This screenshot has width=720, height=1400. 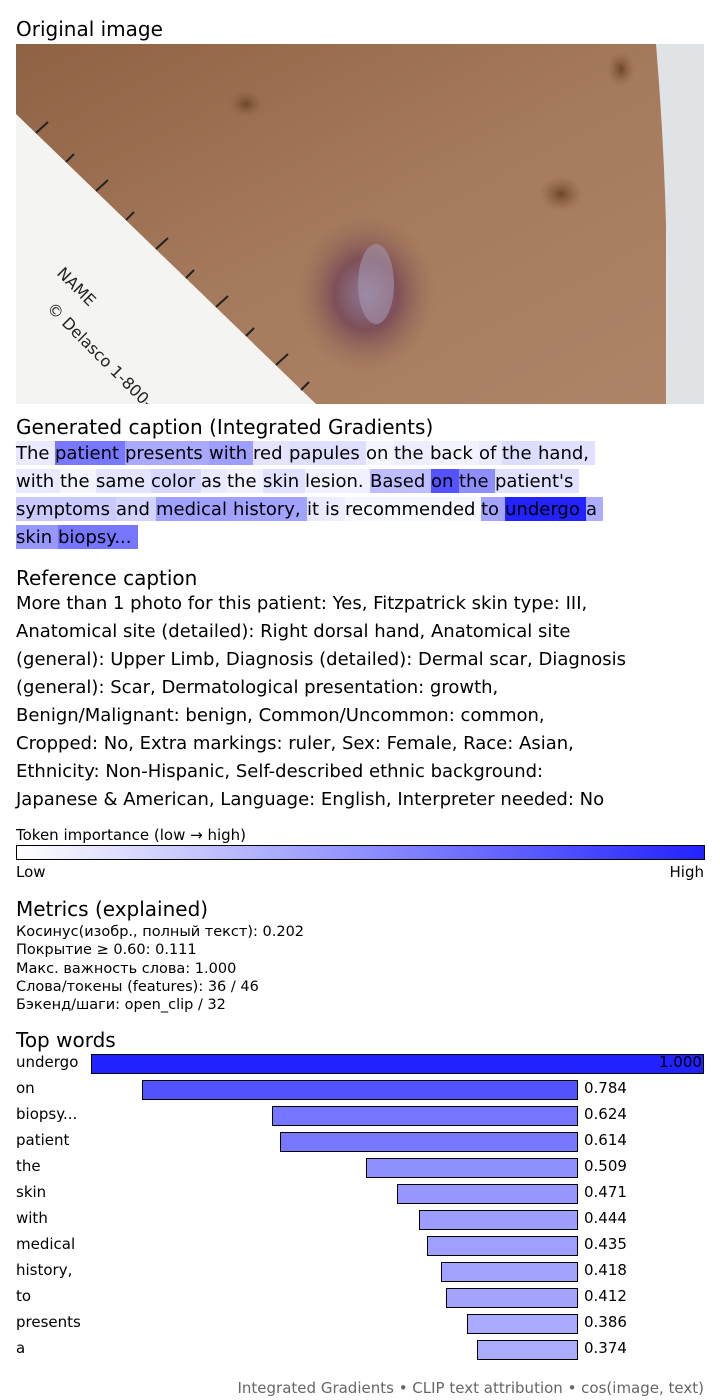 I want to click on reference-caption-title: Reference caption, so click(x=107, y=578).